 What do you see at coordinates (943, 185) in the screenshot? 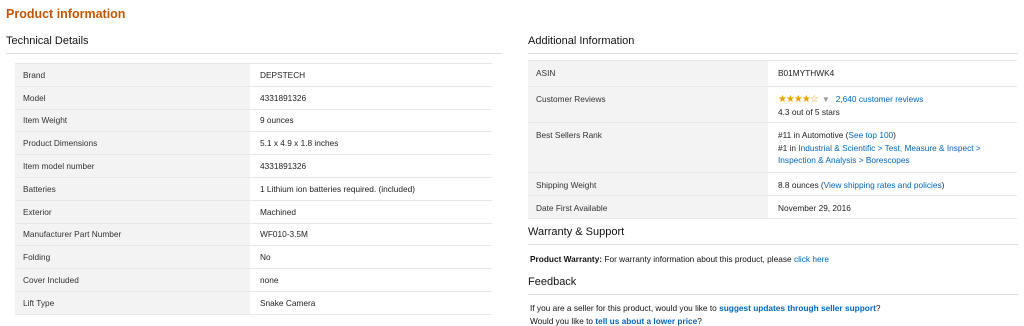
I see `shipping-weight-end: )` at bounding box center [943, 185].